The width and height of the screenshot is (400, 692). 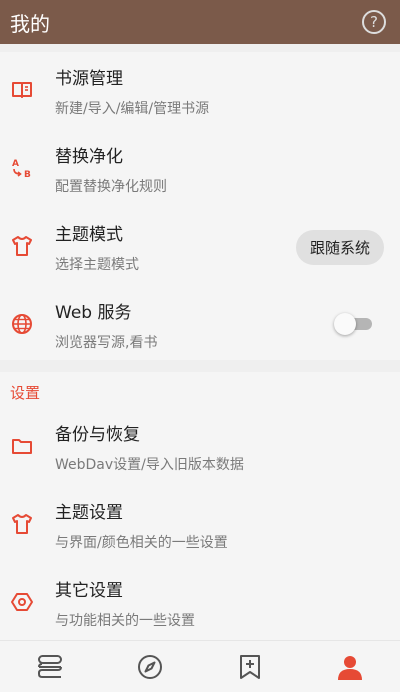 What do you see at coordinates (25, 393) in the screenshot?
I see `settings-header: 设置` at bounding box center [25, 393].